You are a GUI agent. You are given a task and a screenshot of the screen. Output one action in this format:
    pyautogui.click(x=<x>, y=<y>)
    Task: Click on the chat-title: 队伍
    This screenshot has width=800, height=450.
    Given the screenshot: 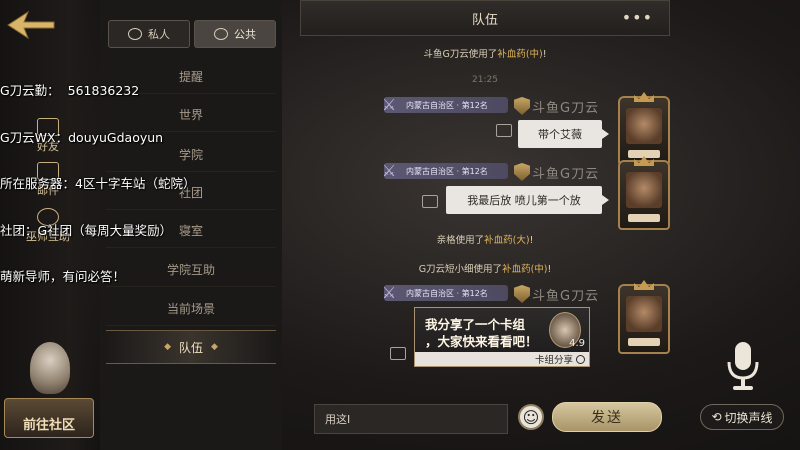 What is the action you would take?
    pyautogui.click(x=484, y=20)
    